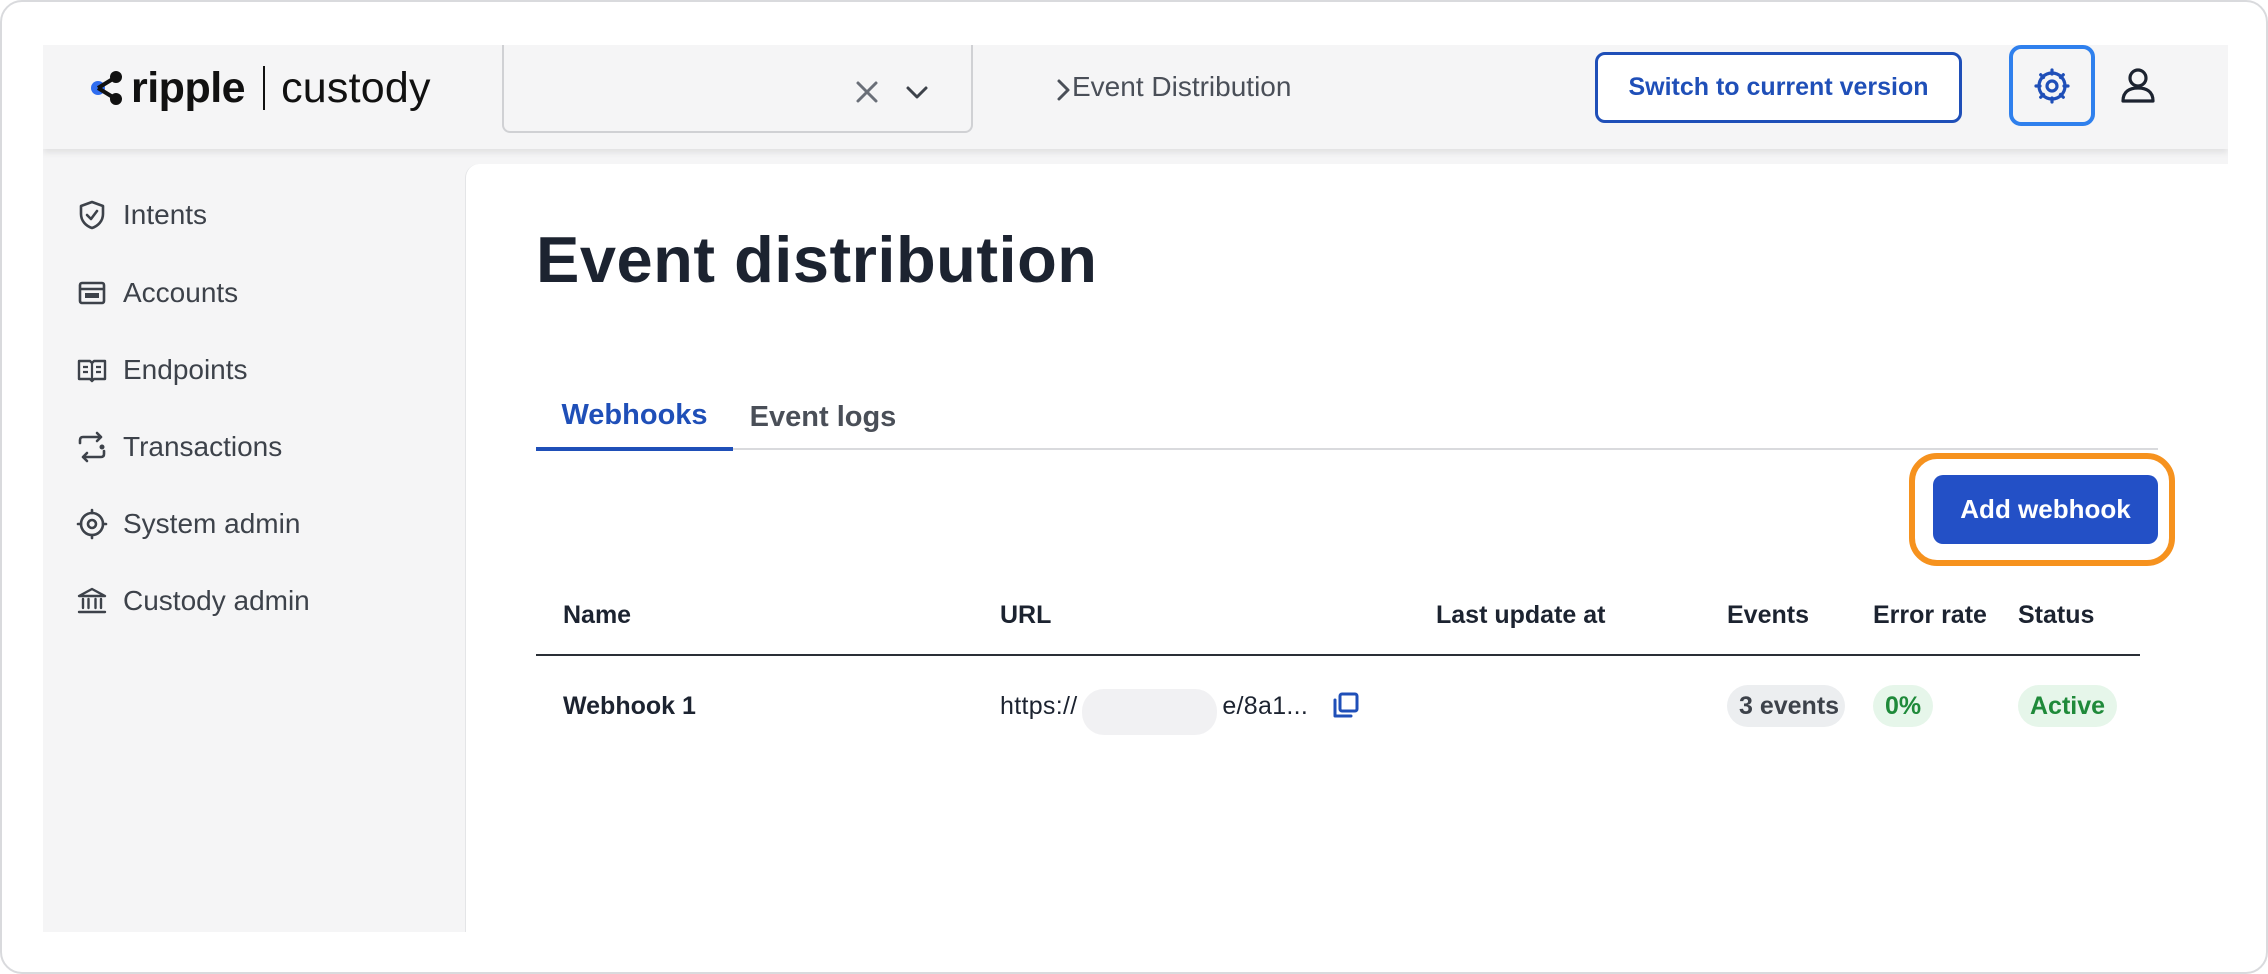 Image resolution: width=2268 pixels, height=974 pixels. I want to click on logo-divider, so click(264, 88).